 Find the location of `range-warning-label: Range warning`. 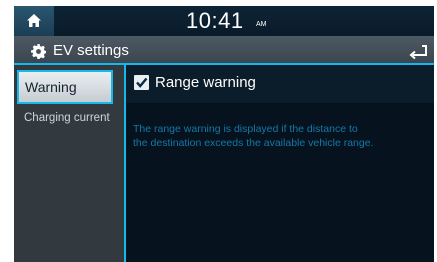

range-warning-label: Range warning is located at coordinates (205, 82).